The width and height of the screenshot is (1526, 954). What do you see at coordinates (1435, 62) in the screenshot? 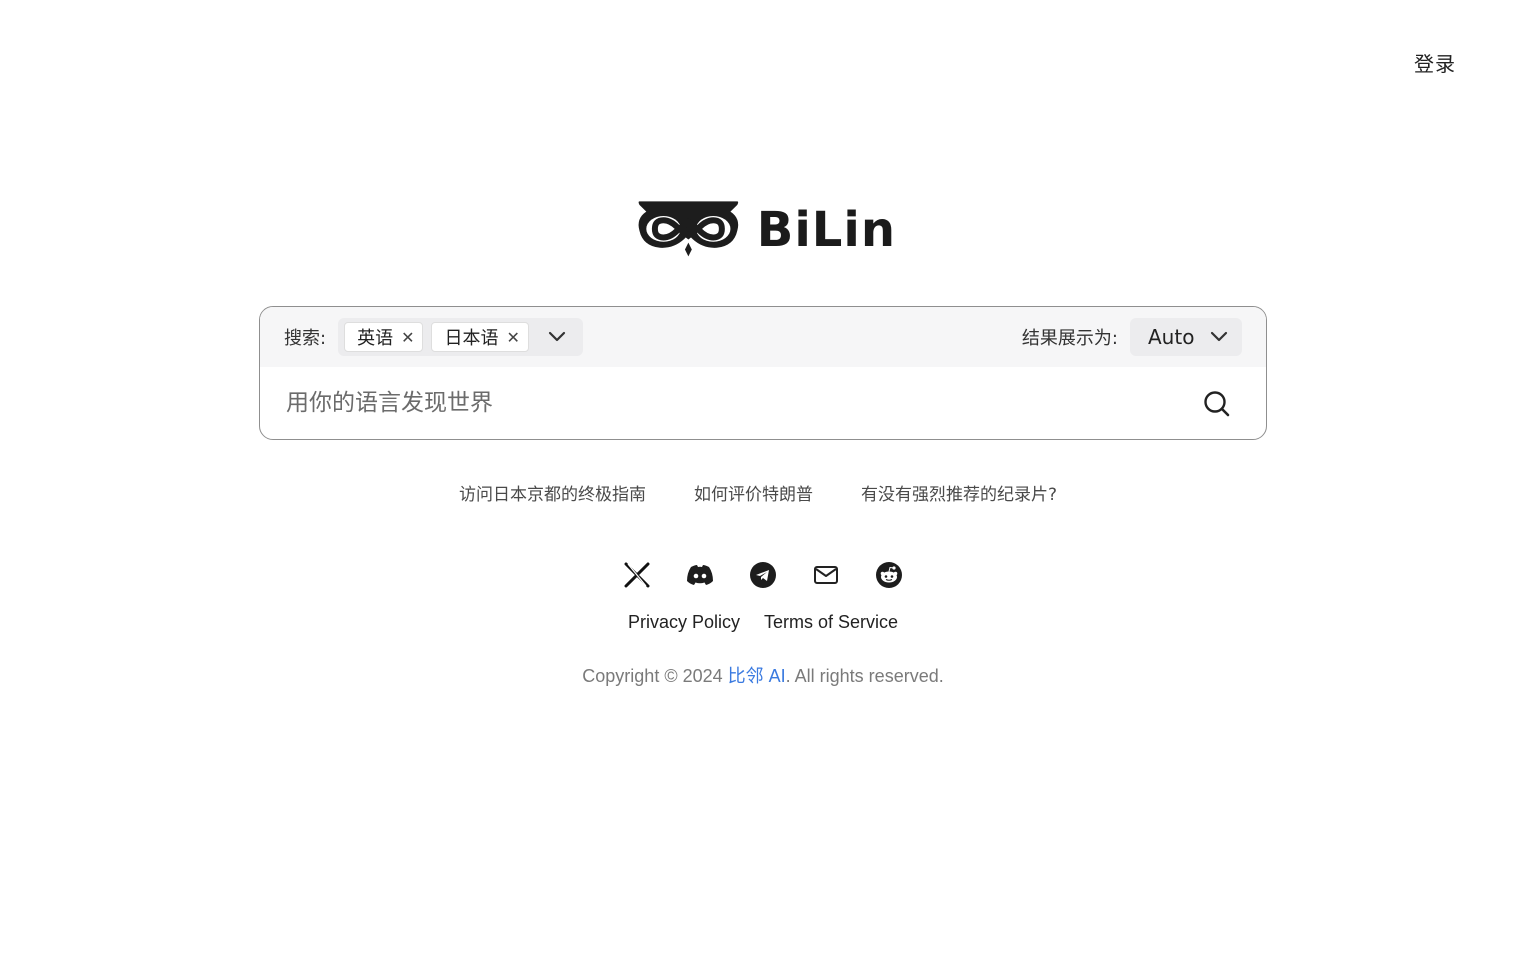
I see `login-button: 登录` at bounding box center [1435, 62].